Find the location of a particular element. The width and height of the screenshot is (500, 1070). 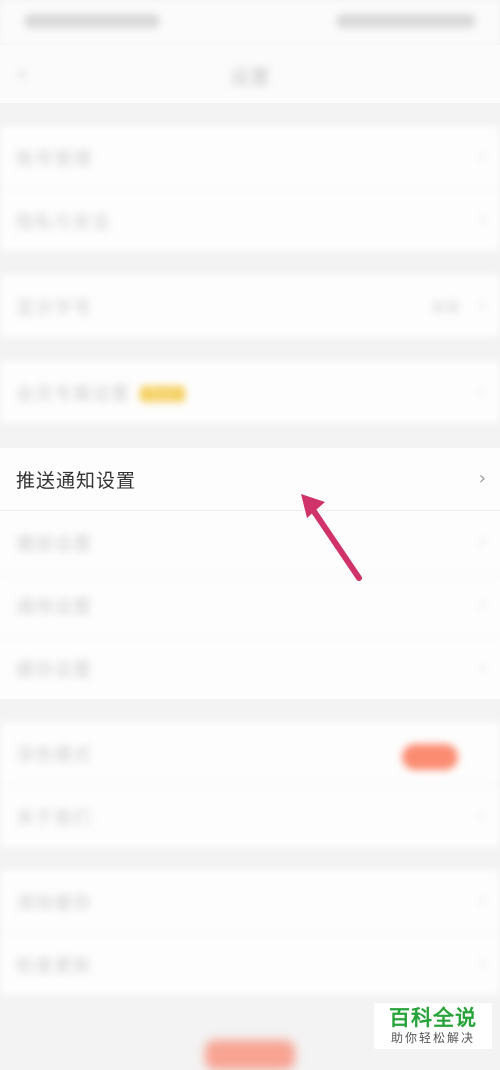

settings-item-font-size: 显示字号 标准 › is located at coordinates (250, 306).